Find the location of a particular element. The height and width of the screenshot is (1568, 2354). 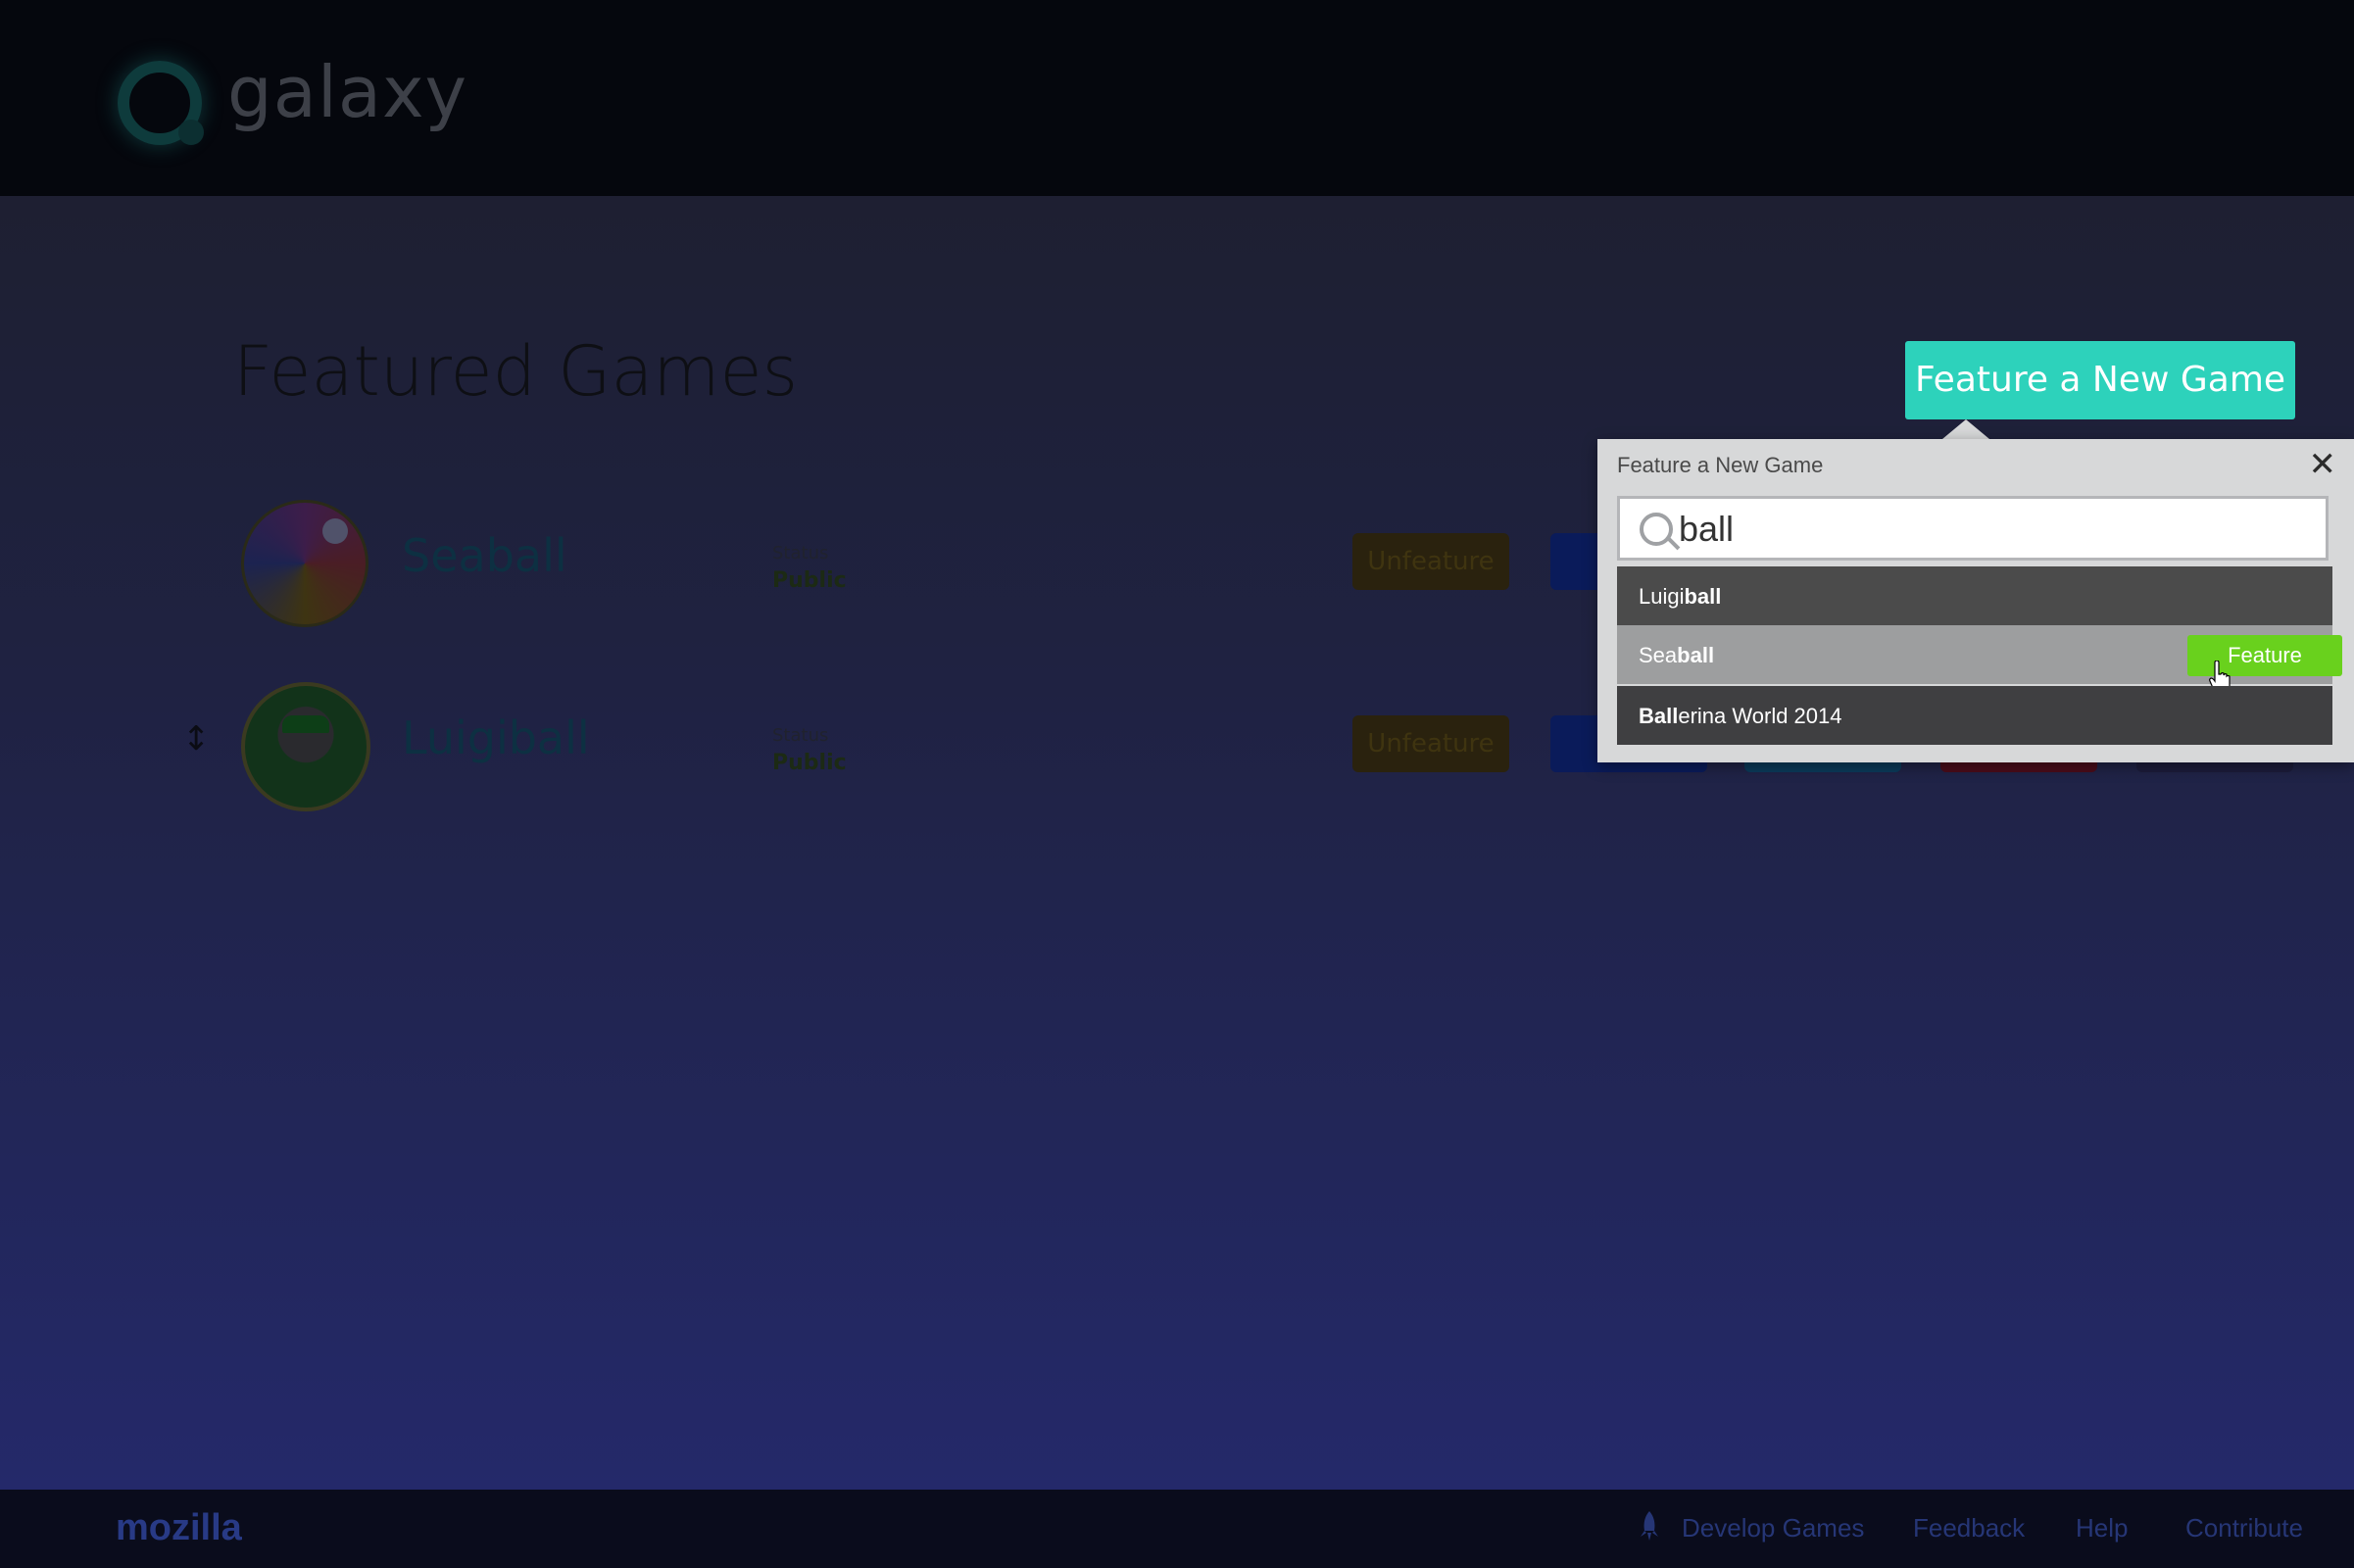

brand-name: galaxy is located at coordinates (347, 92).